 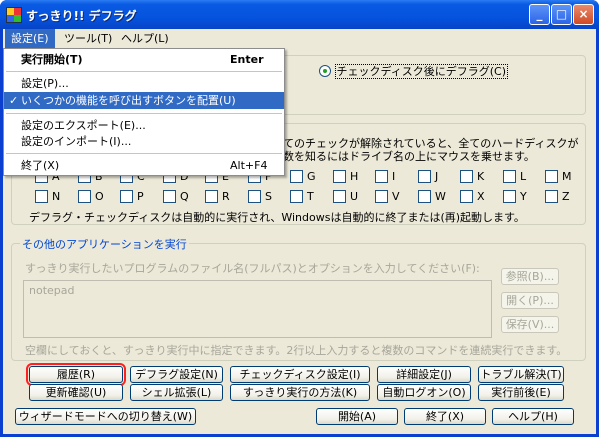 I want to click on drive-label: W, so click(x=440, y=196).